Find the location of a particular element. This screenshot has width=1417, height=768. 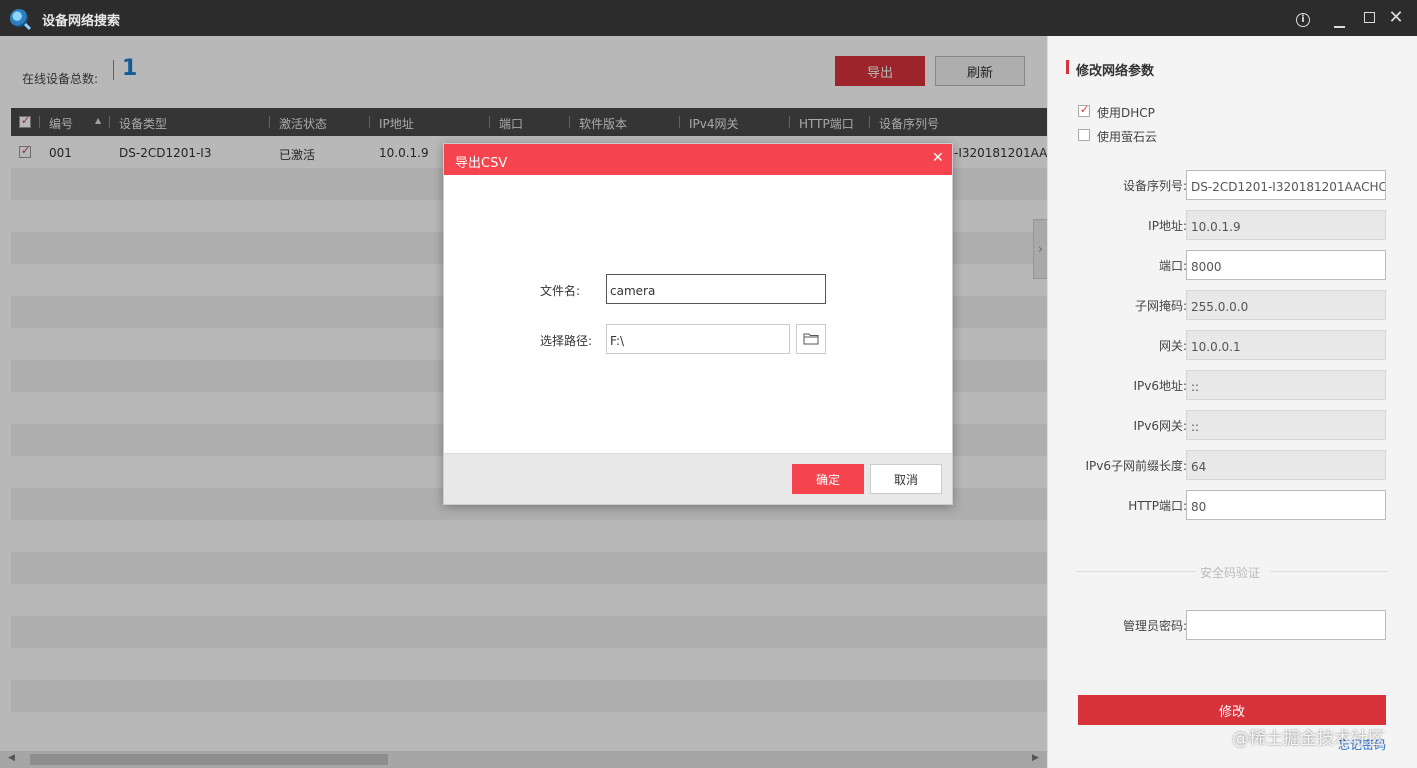

dialog-footer: 确定 取消 is located at coordinates (698, 478).